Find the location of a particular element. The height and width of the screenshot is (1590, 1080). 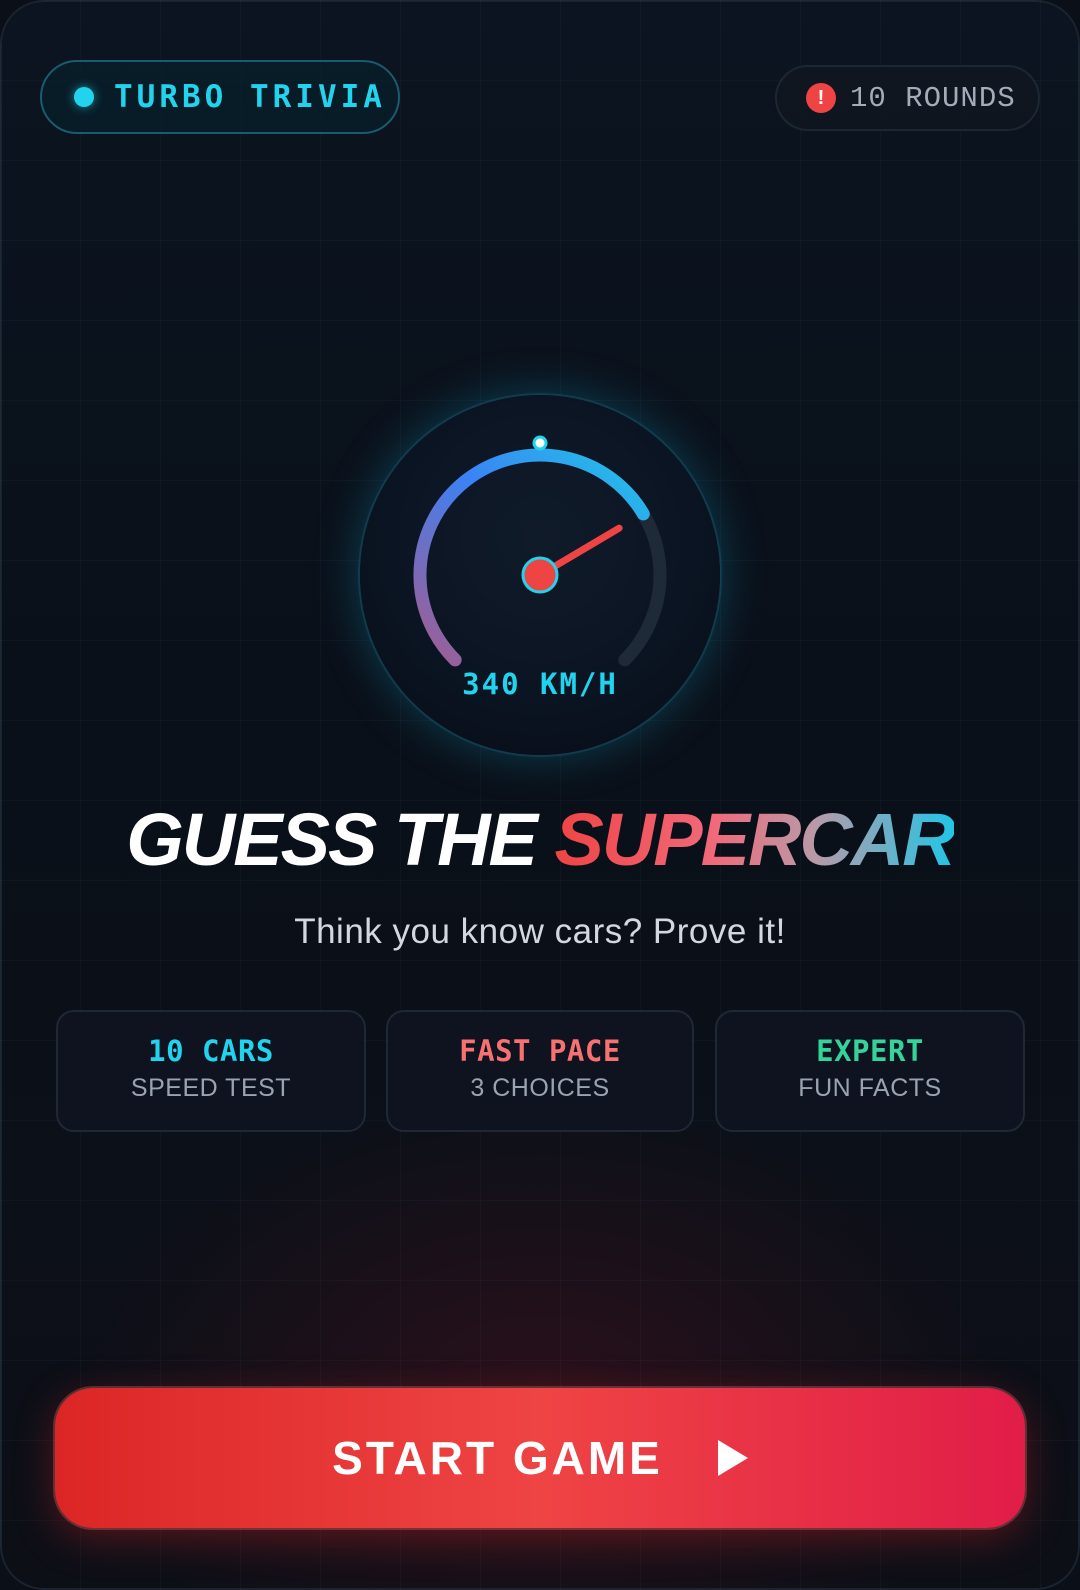

feature-card-cars: 10 CARS SPEED TEST is located at coordinates (211, 1071).